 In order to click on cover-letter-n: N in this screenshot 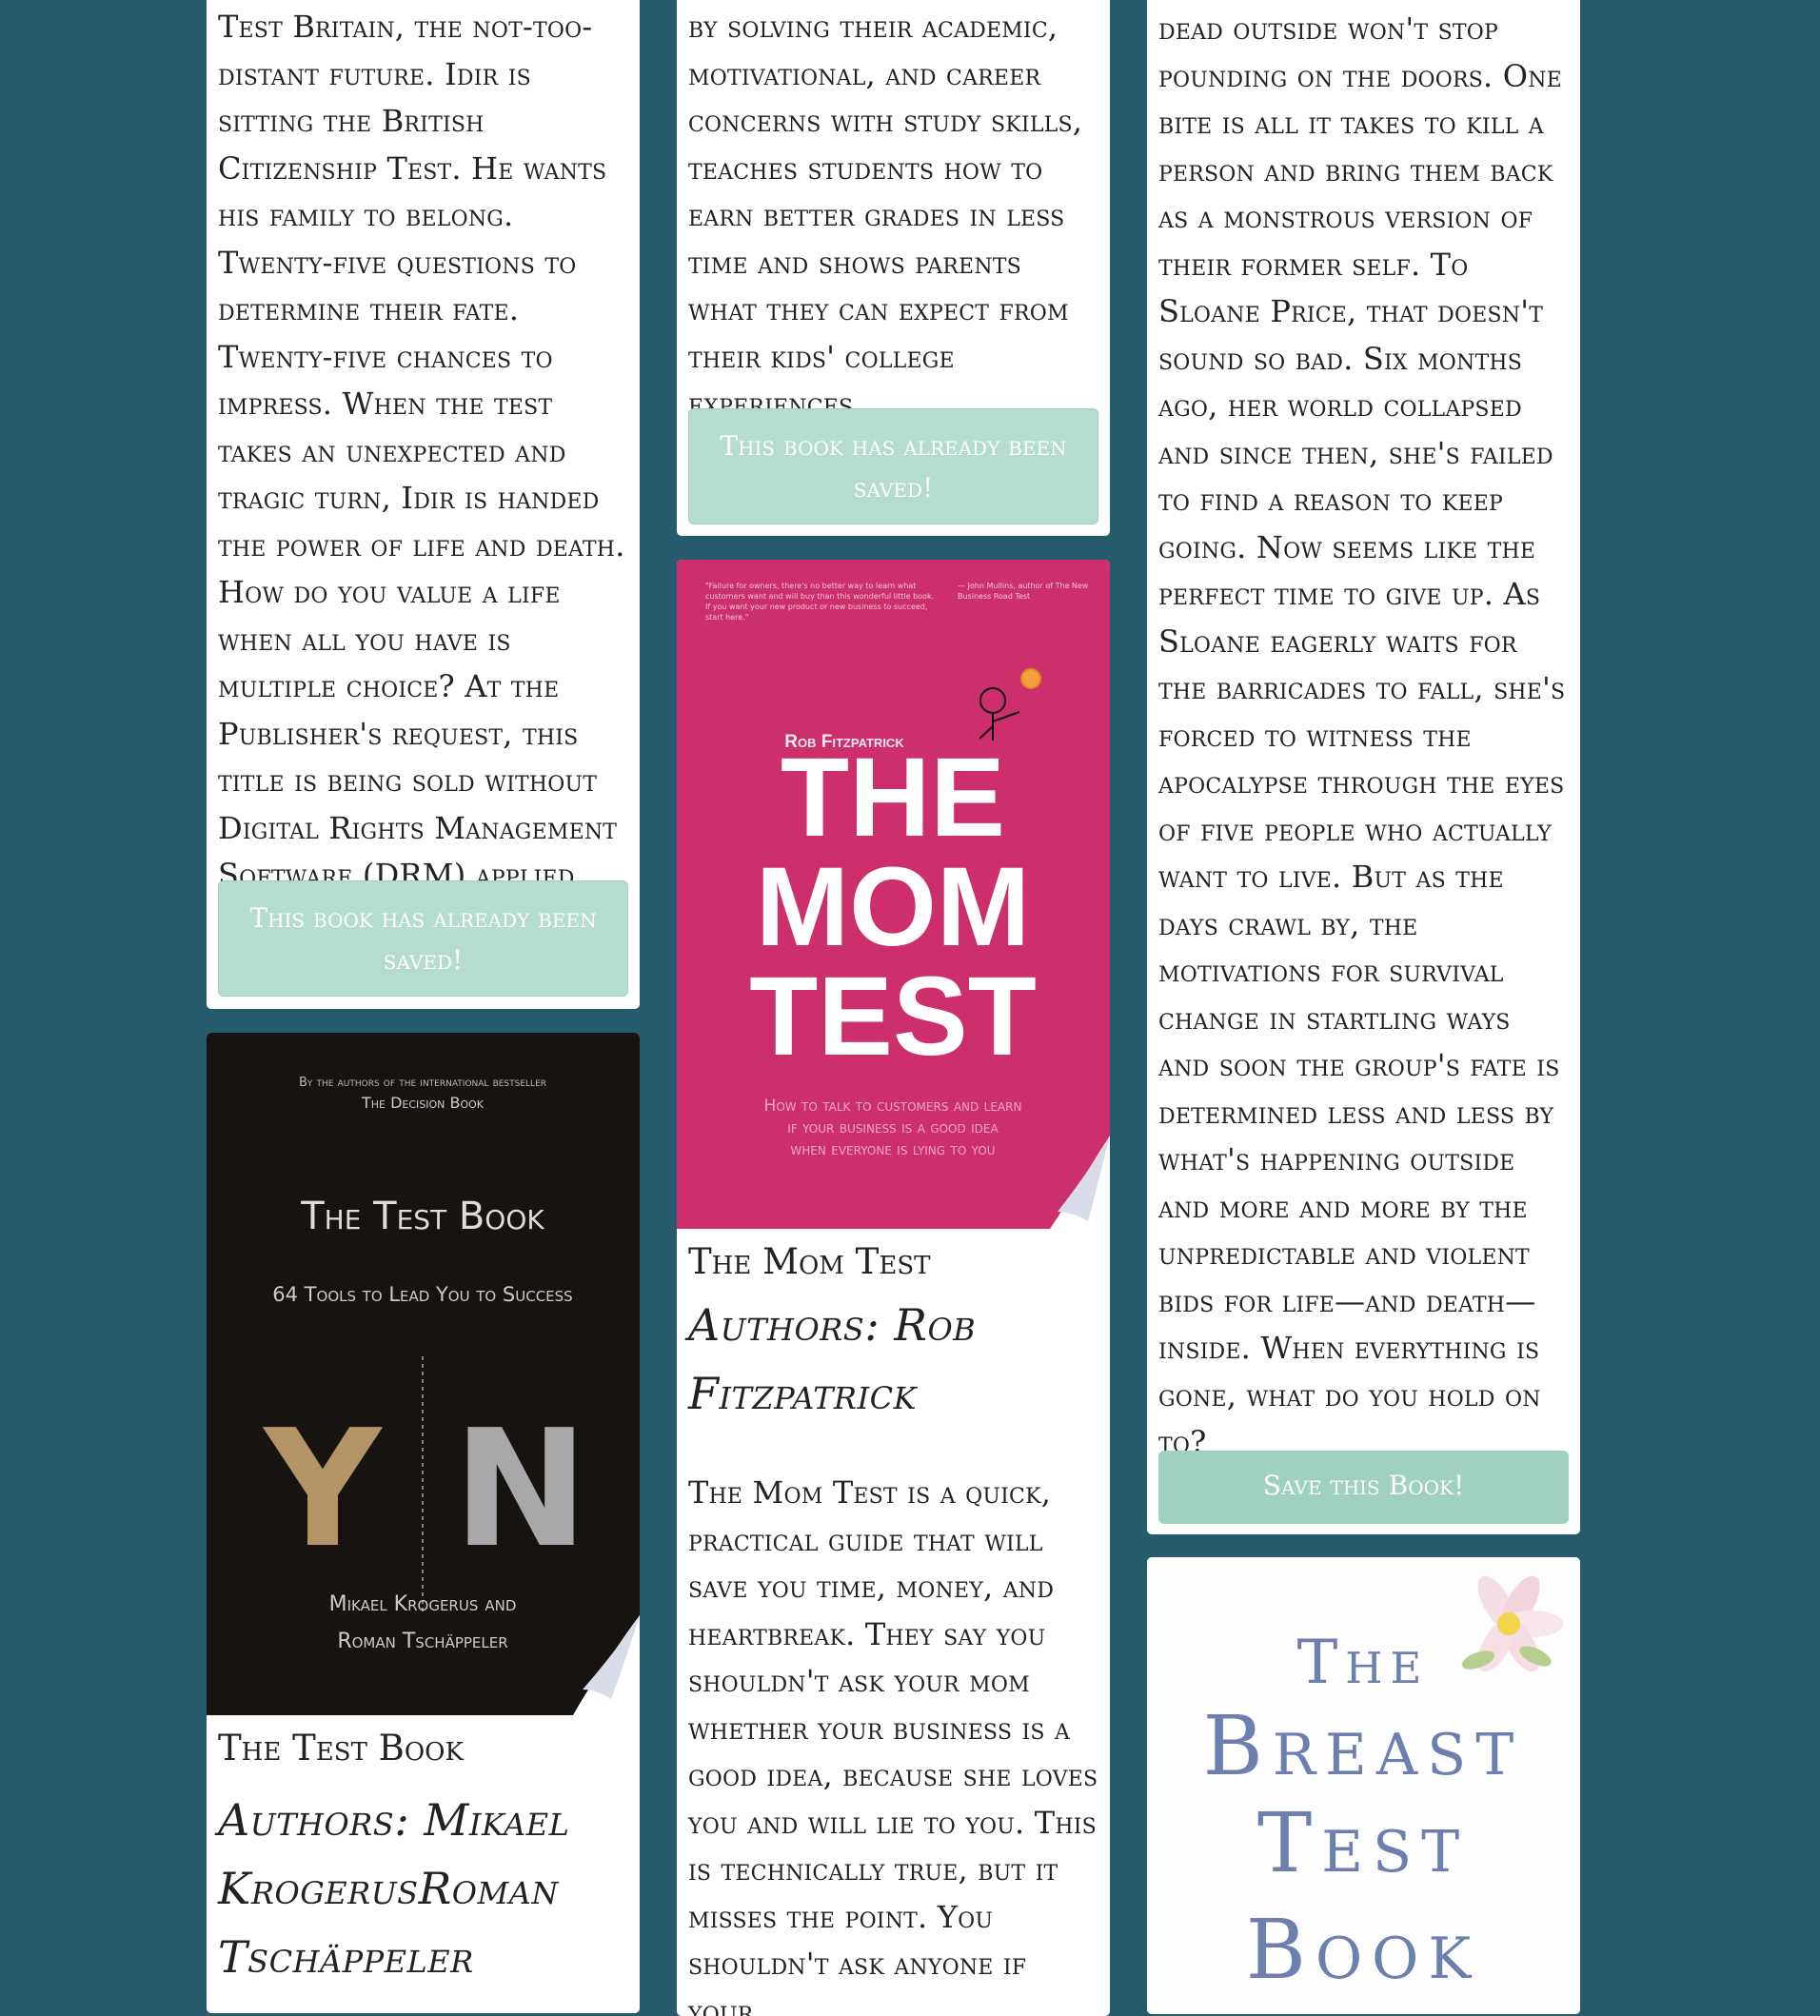, I will do `click(520, 1489)`.